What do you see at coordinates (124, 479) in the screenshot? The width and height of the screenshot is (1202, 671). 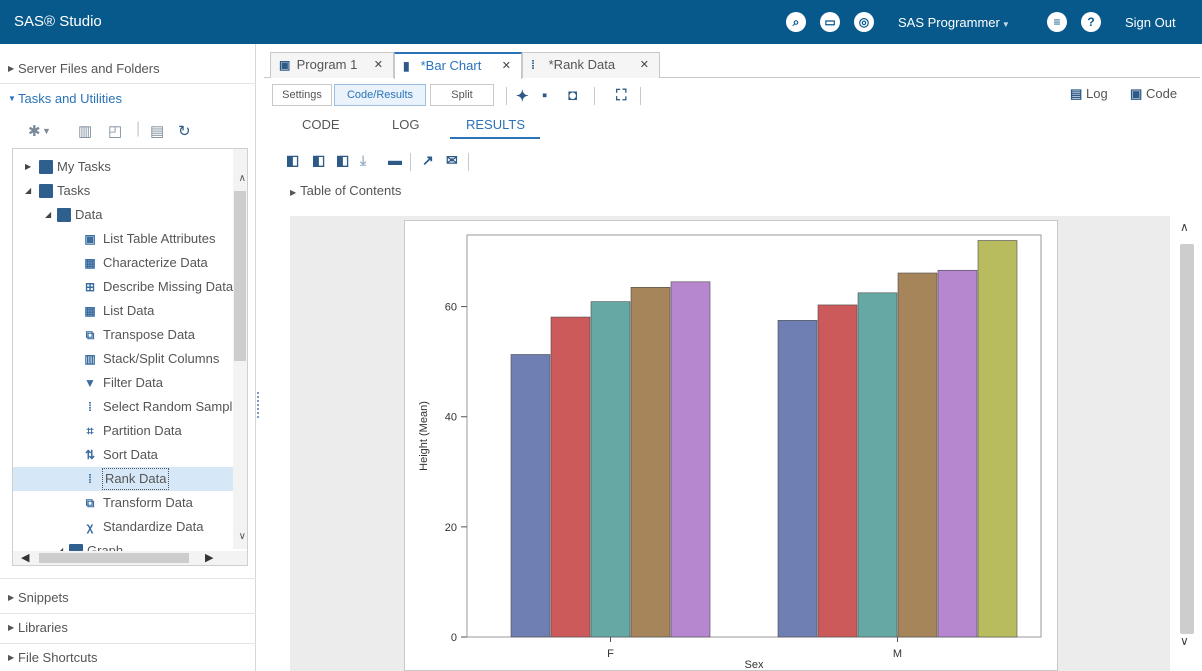 I see `task-rank-data: ⁞ Rank Data` at bounding box center [124, 479].